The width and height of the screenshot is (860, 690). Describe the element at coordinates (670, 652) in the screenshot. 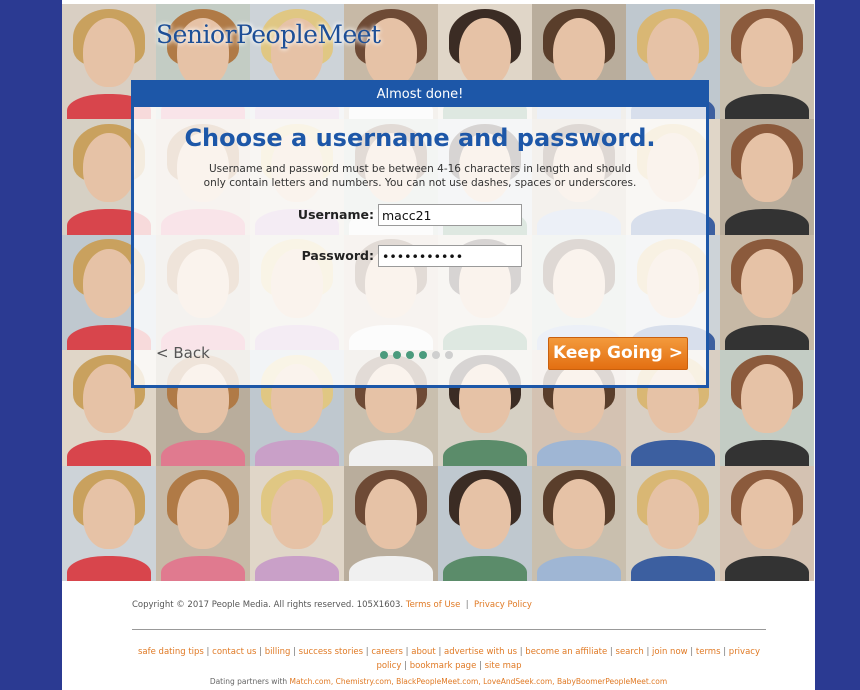

I see `footer-link: join now` at that location.